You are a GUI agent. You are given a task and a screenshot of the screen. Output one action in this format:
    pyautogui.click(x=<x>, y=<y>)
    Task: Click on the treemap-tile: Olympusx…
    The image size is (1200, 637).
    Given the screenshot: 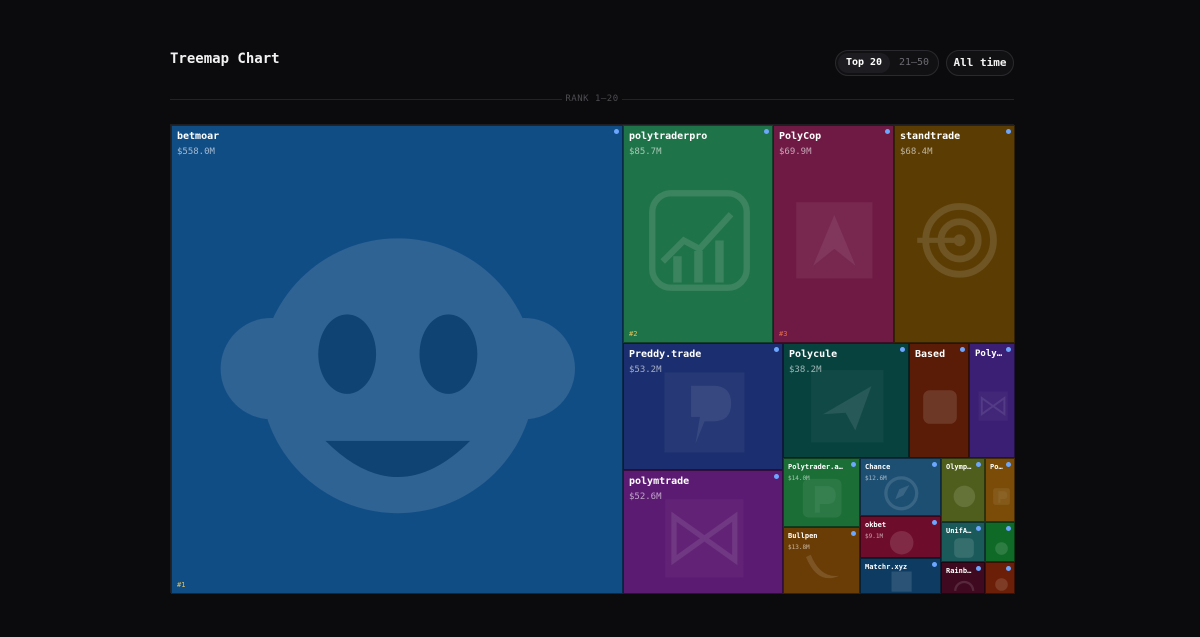 What is the action you would take?
    pyautogui.click(x=963, y=490)
    